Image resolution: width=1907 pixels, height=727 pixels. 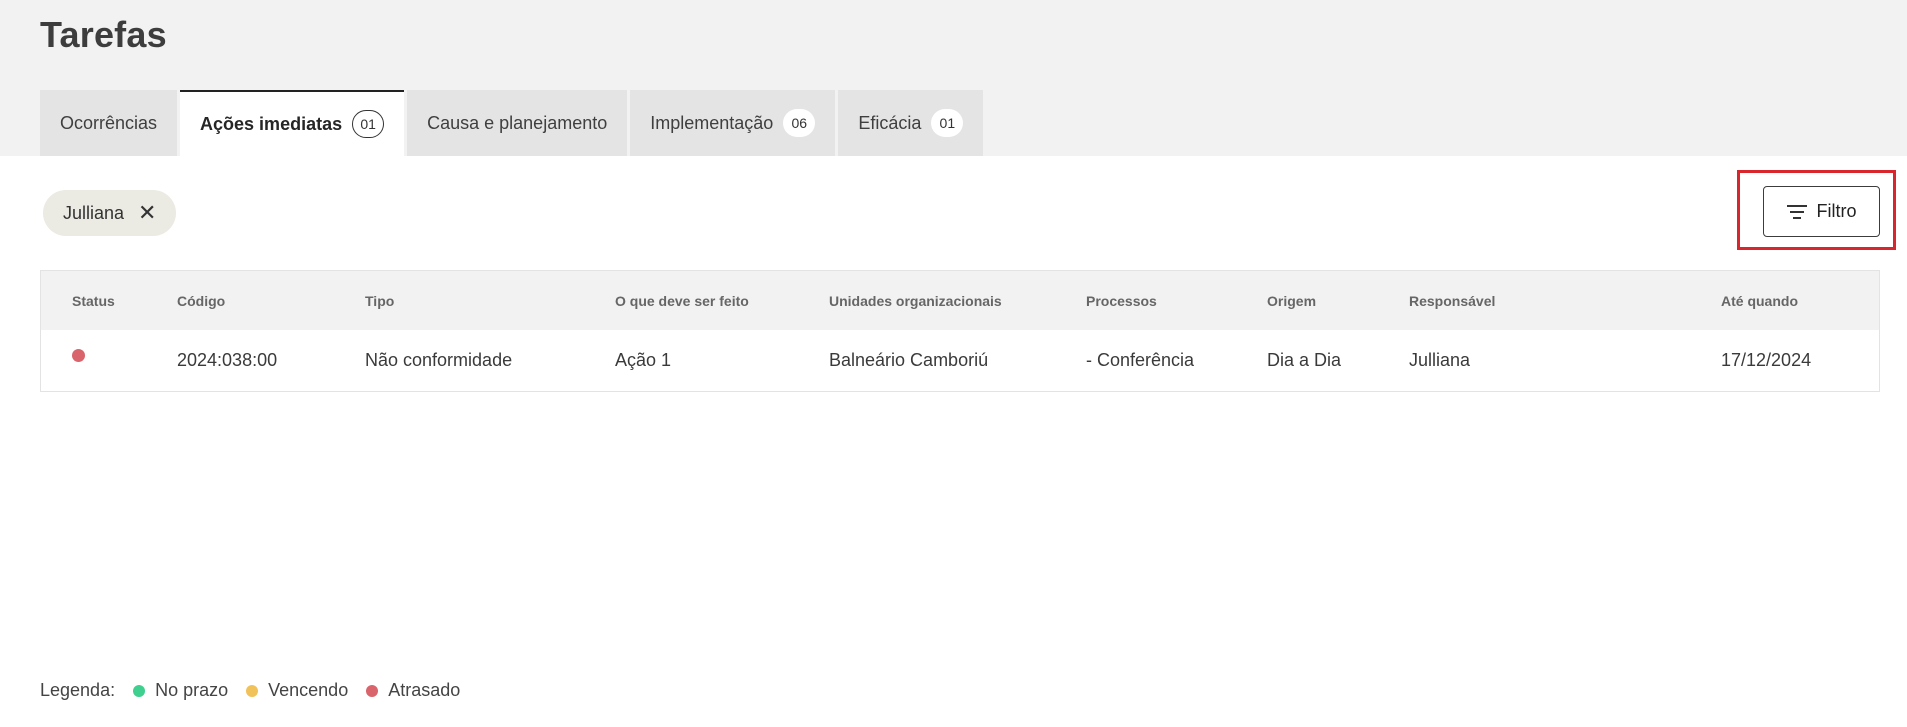 I want to click on cell-processos: - Conferência, so click(x=1140, y=360).